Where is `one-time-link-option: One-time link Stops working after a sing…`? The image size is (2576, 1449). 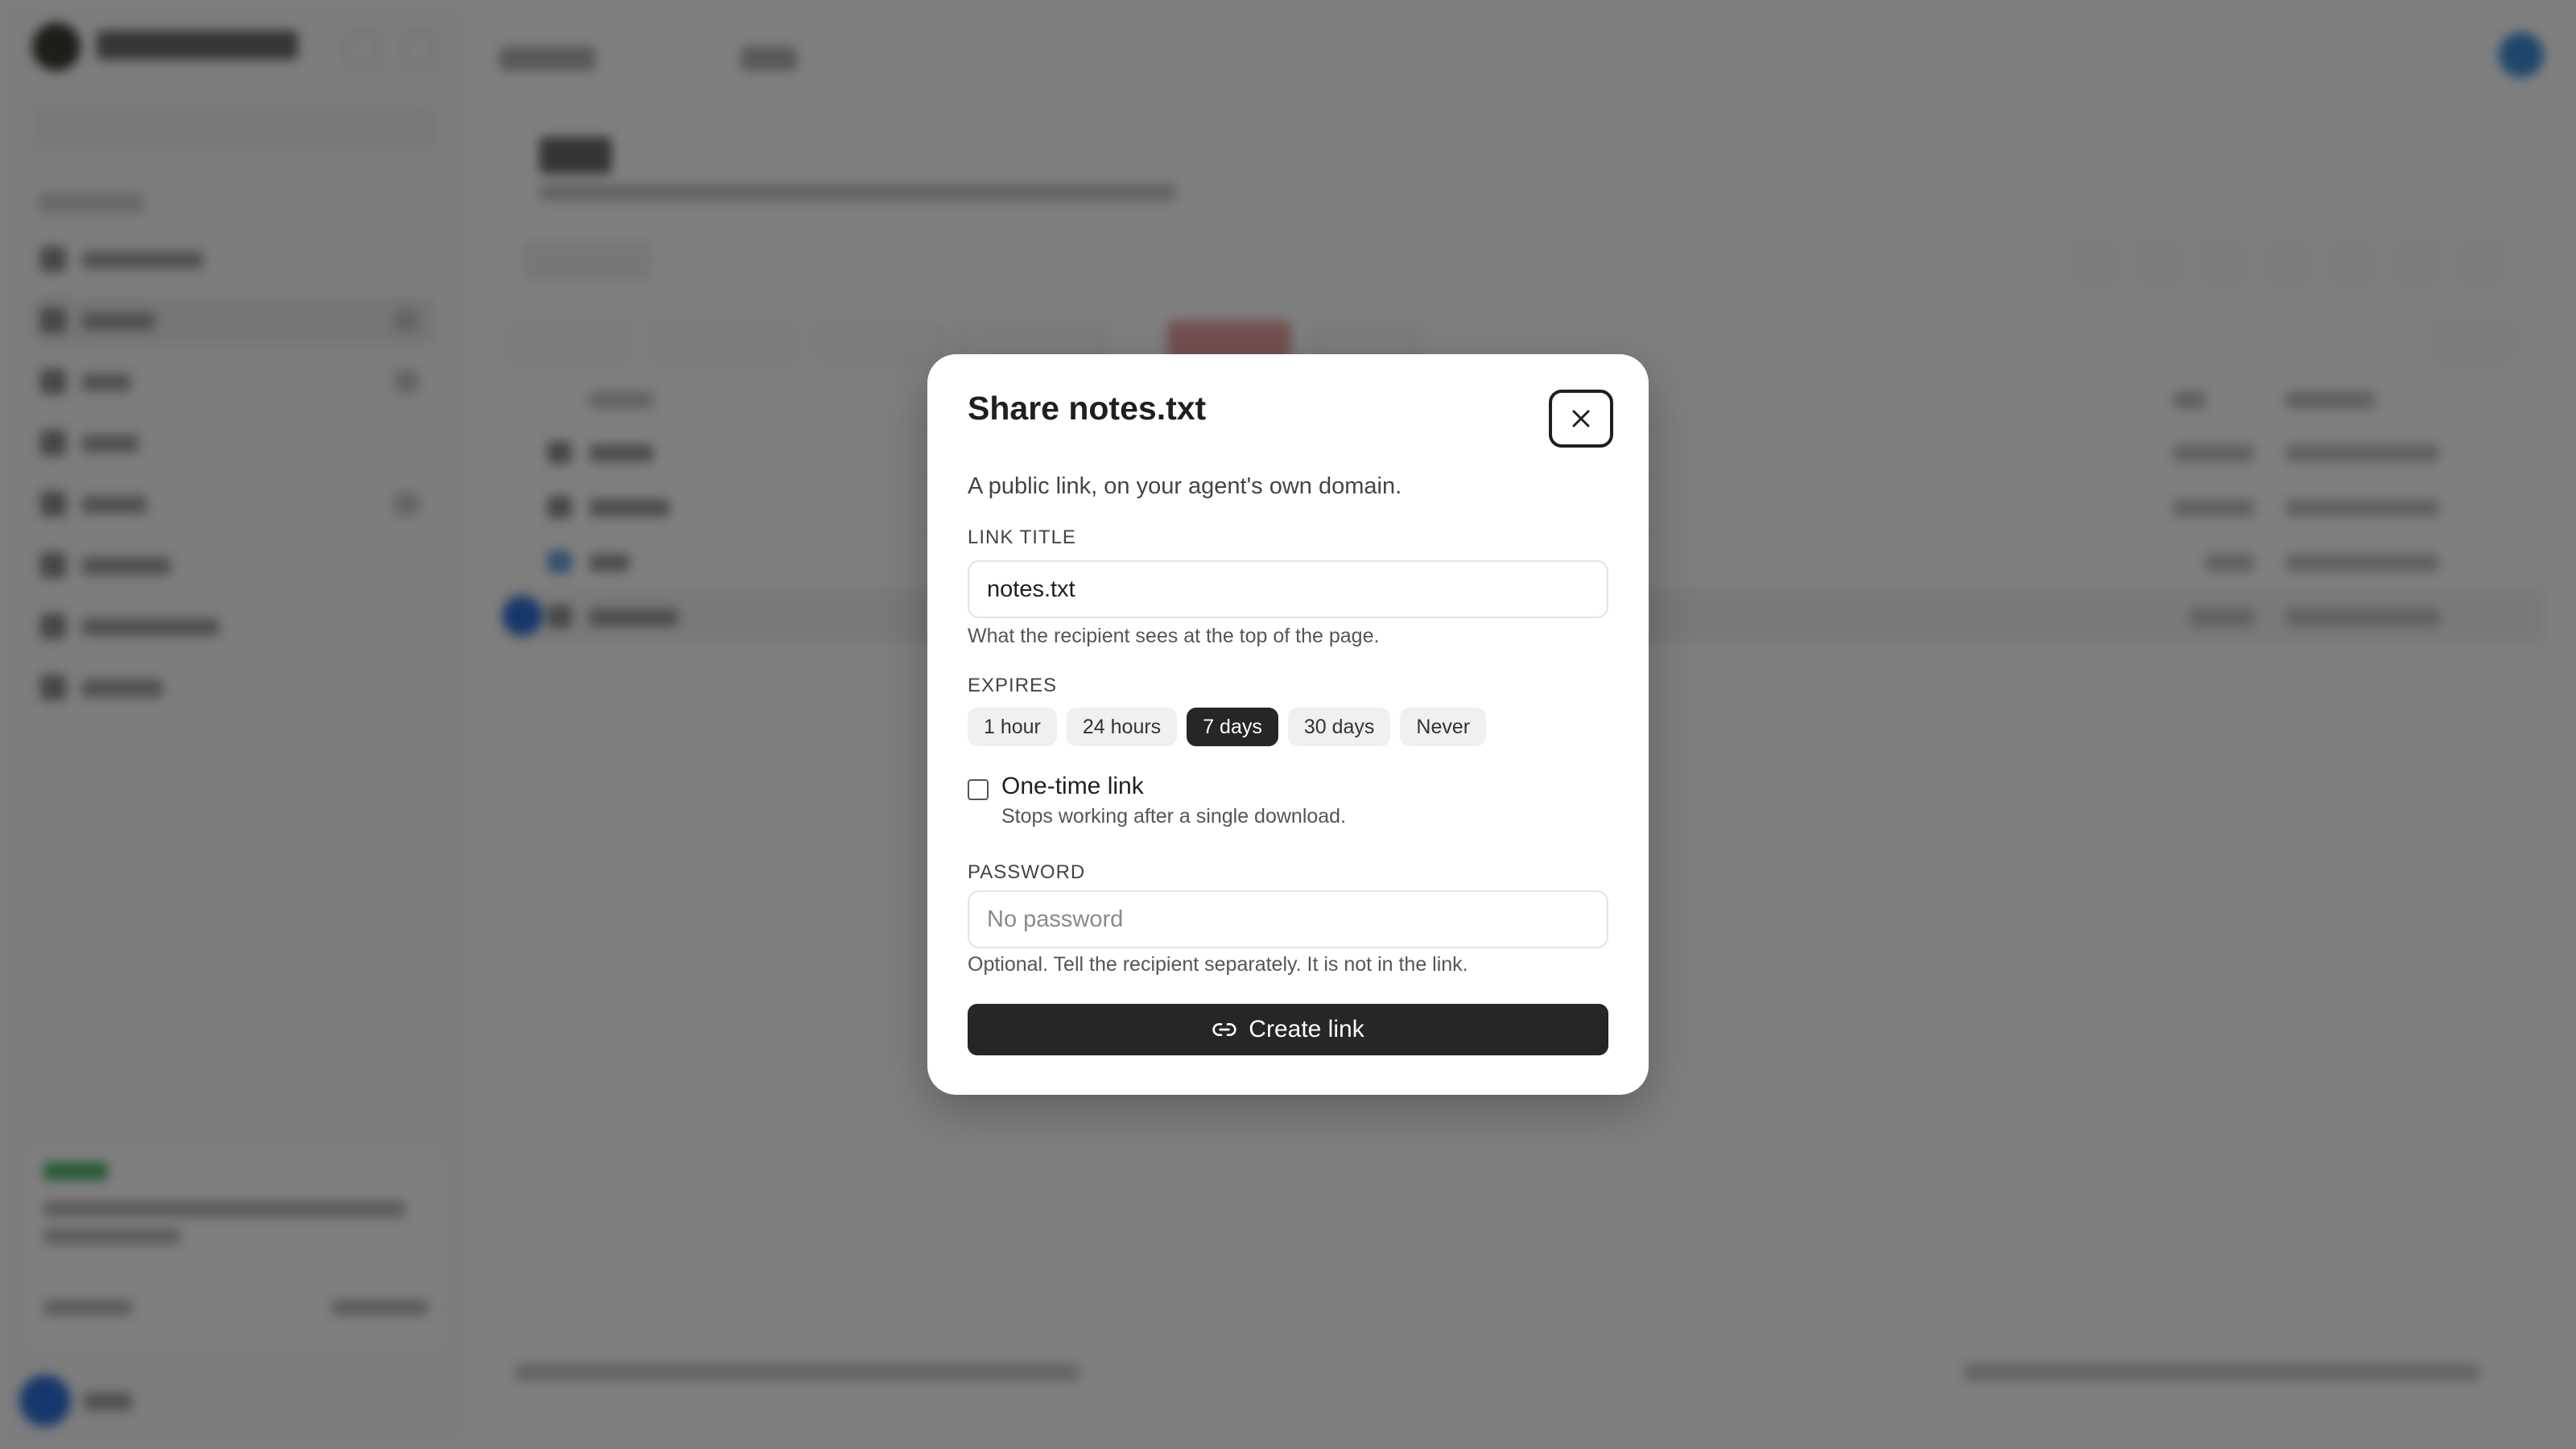 one-time-link-option: One-time link Stops working after a sing… is located at coordinates (1157, 800).